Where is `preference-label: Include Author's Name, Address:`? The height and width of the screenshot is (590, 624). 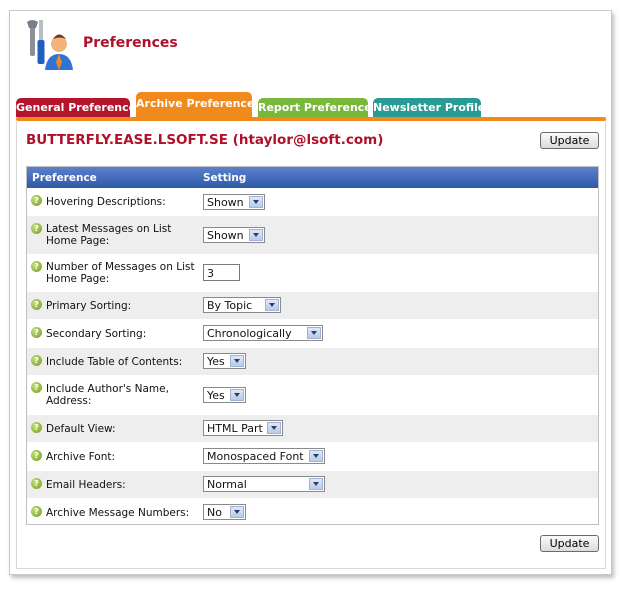
preference-label: Include Author's Name, Address: is located at coordinates (107, 395).